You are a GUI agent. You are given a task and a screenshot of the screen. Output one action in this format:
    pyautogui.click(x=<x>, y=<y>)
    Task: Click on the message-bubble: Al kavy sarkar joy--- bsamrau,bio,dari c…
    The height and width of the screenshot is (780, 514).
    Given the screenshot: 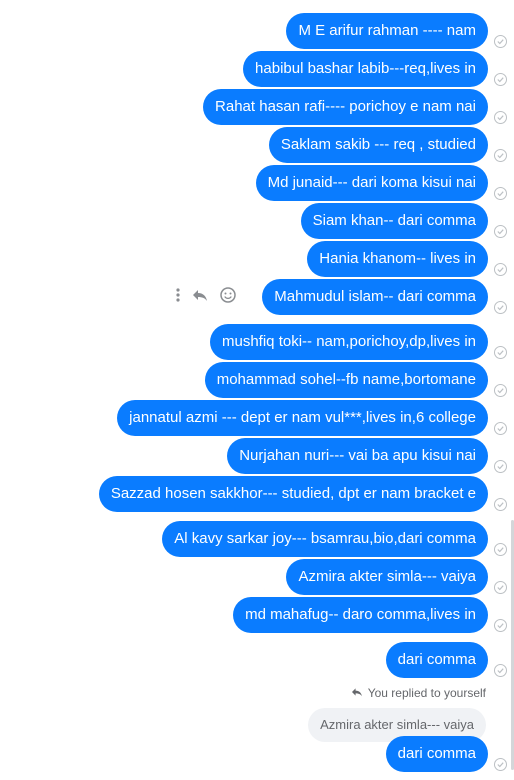 What is the action you would take?
    pyautogui.click(x=325, y=539)
    